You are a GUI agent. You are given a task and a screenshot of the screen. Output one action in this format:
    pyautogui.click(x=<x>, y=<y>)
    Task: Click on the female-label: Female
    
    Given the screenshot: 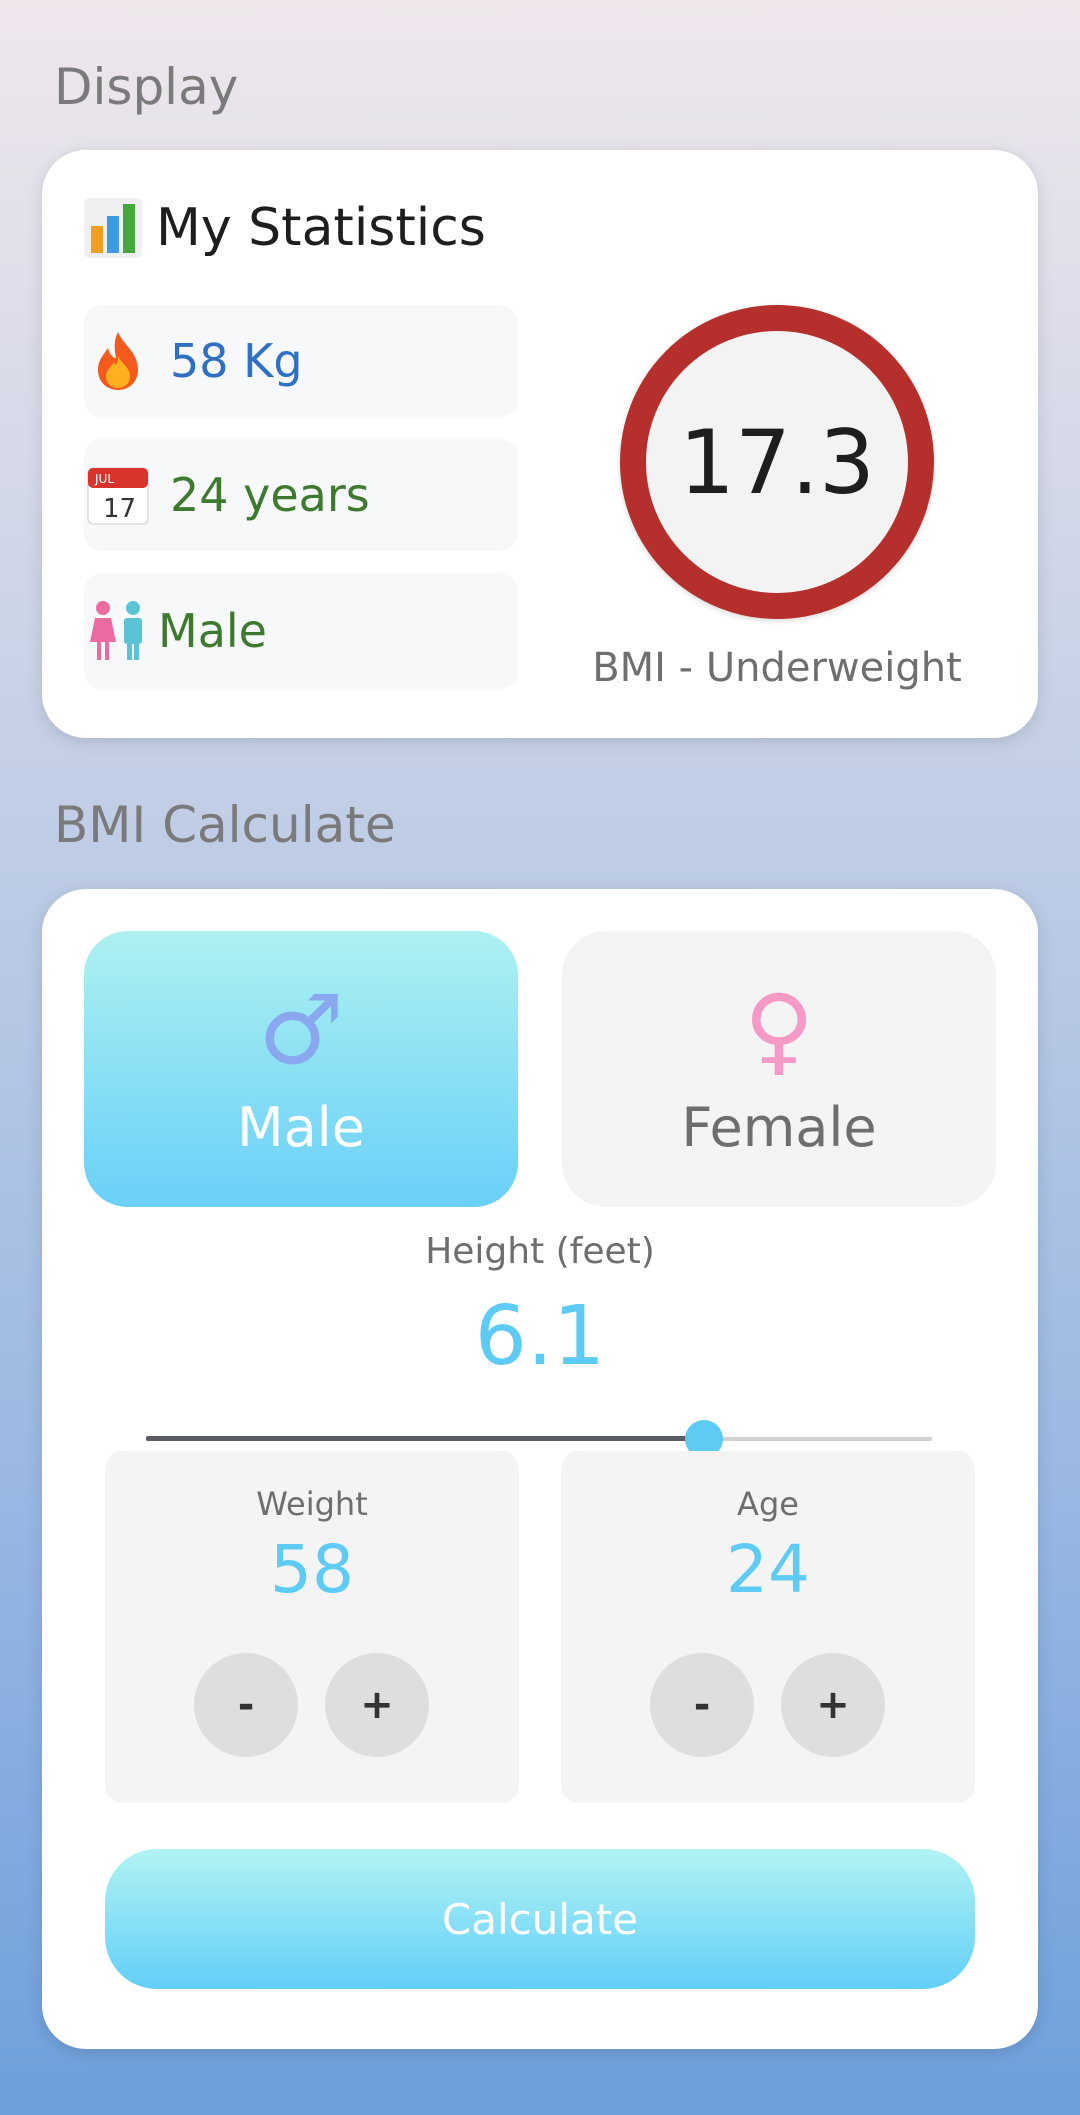 What is the action you would take?
    pyautogui.click(x=779, y=1127)
    